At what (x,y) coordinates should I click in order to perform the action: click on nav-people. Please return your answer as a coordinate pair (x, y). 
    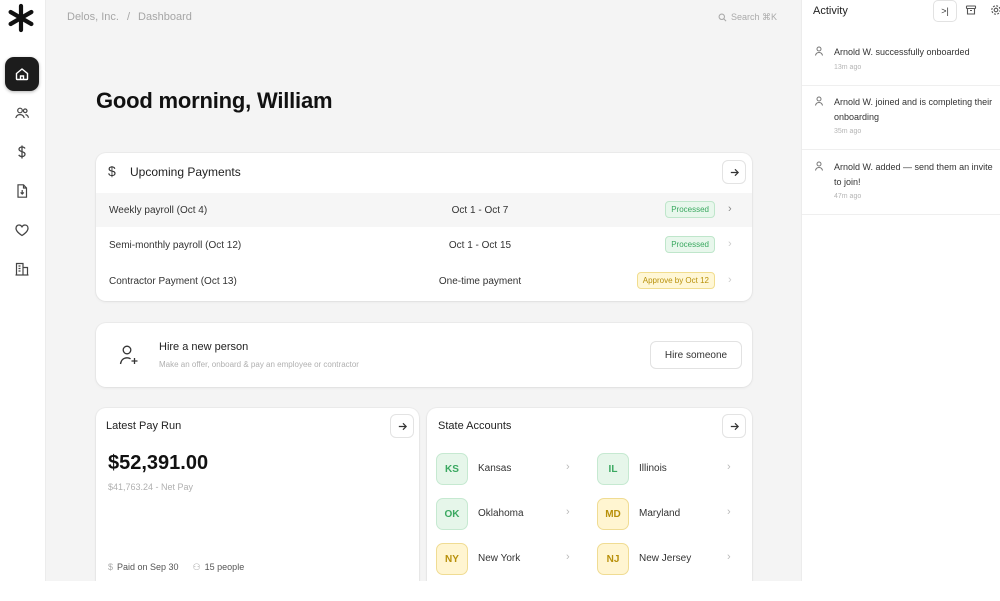
    Looking at the image, I should click on (22, 113).